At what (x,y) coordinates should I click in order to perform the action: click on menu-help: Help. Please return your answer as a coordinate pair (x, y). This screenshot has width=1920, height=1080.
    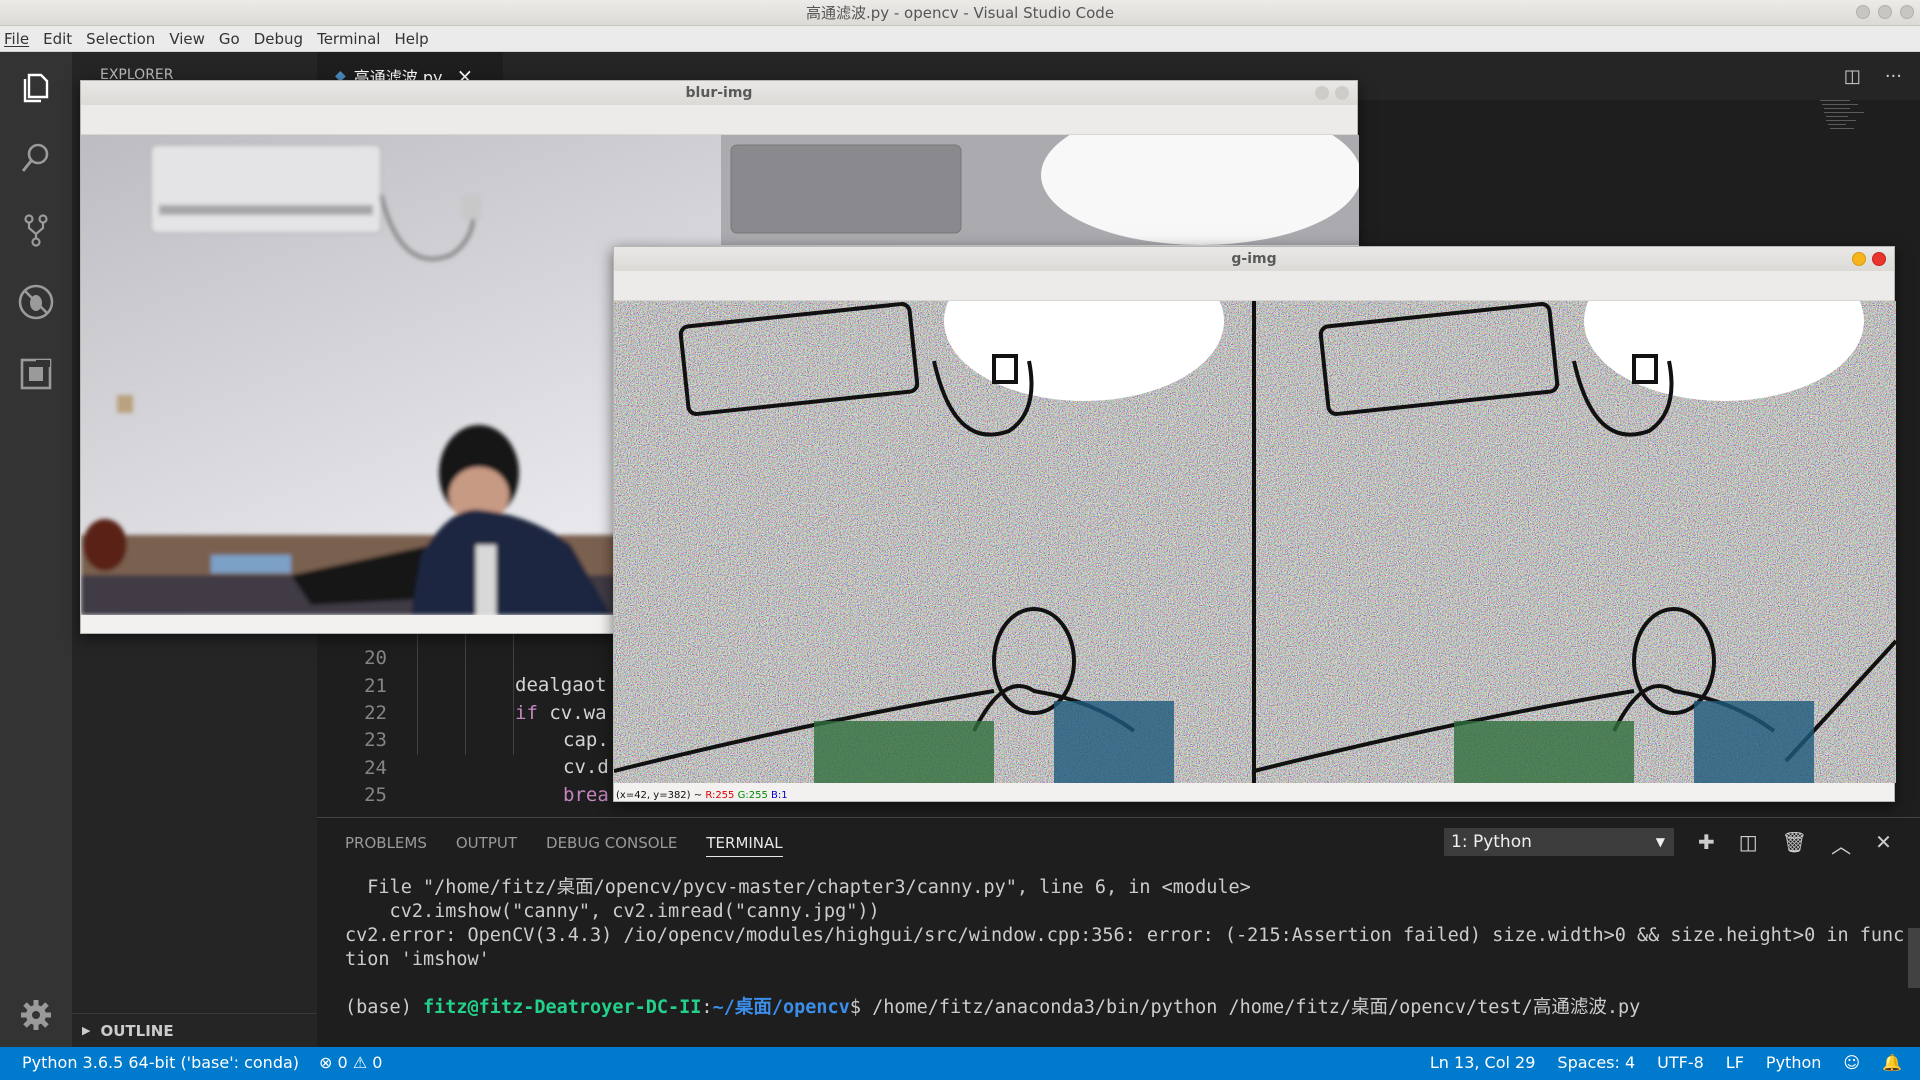
    Looking at the image, I should click on (411, 39).